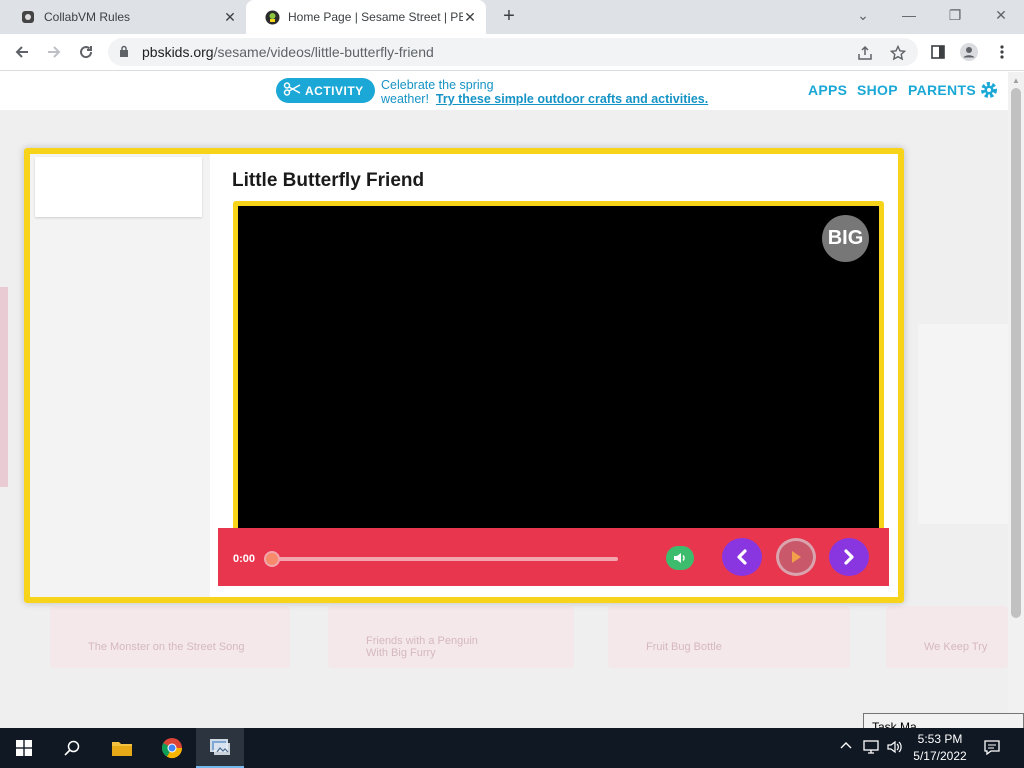 The width and height of the screenshot is (1024, 768). I want to click on file-explorer-button, so click(122, 748).